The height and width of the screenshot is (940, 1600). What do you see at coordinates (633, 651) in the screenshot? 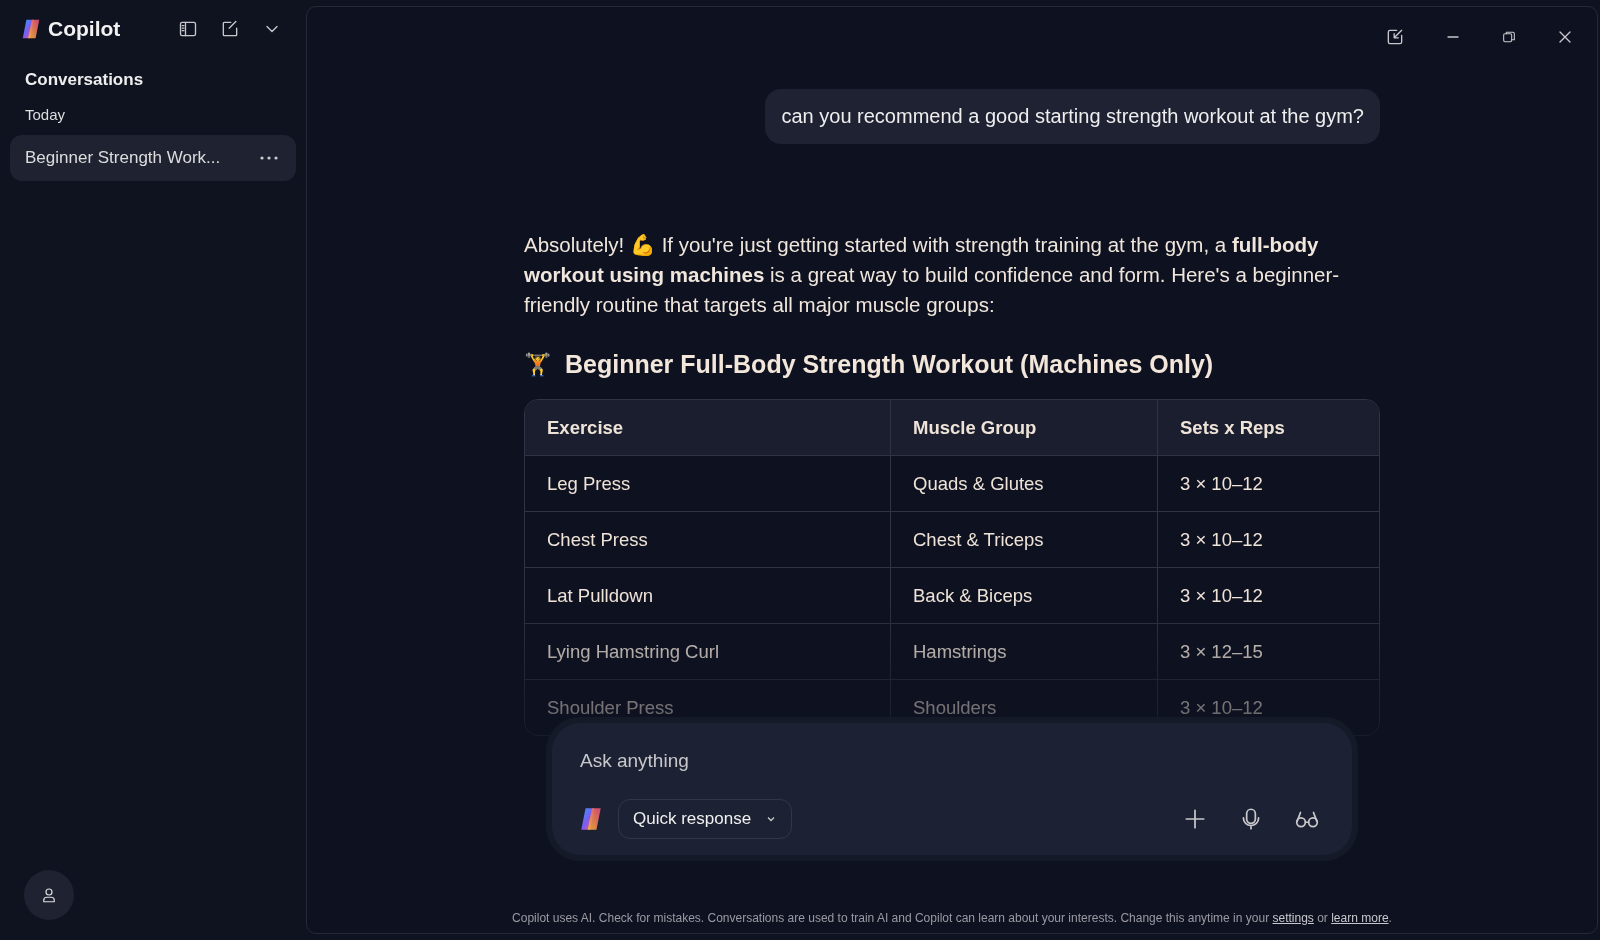
I see `table-cell-text: Lying Hamstring Curl` at bounding box center [633, 651].